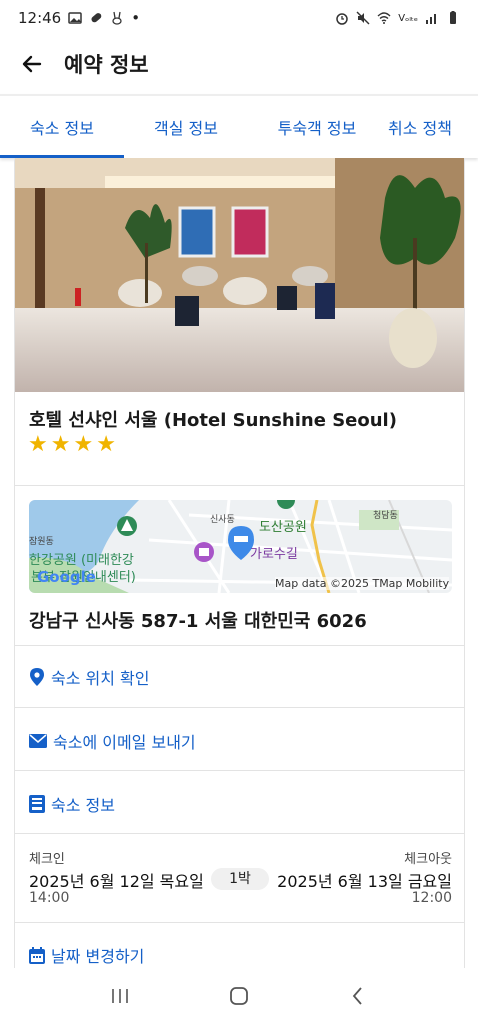  What do you see at coordinates (364, 881) in the screenshot?
I see `checkout-date: 2025년 6월 13일 금요일` at bounding box center [364, 881].